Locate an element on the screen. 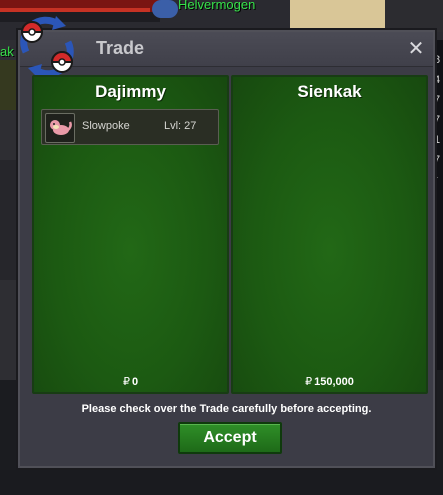  game-world-left-wall is located at coordinates (10, 220).